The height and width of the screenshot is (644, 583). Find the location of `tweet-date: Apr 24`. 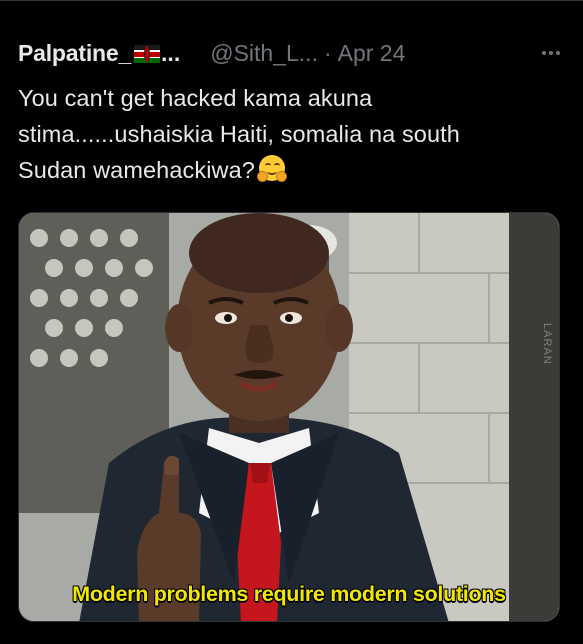

tweet-date: Apr 24 is located at coordinates (372, 53).